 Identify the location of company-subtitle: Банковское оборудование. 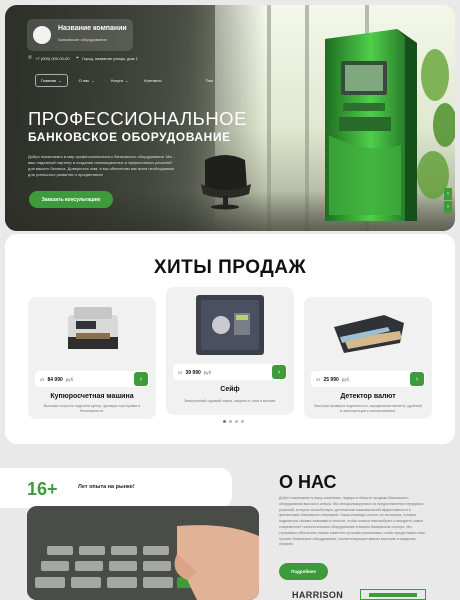
(82, 39).